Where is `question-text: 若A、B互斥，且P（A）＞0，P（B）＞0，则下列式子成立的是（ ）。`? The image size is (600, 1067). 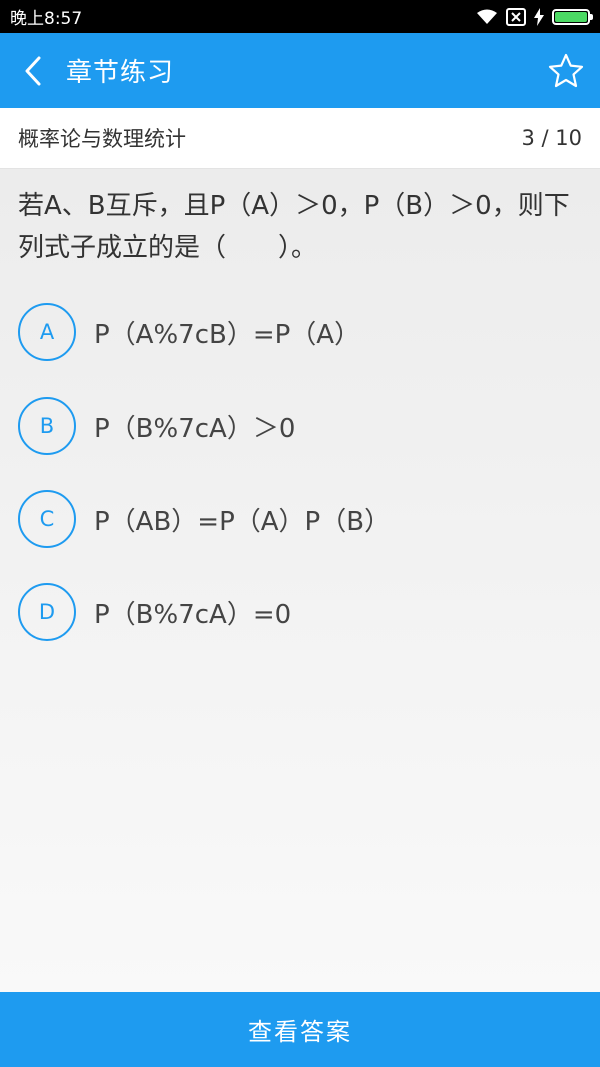 question-text: 若A、B互斥，且P（A）＞0，P（B）＞0，则下列式子成立的是（ ）。 is located at coordinates (294, 227).